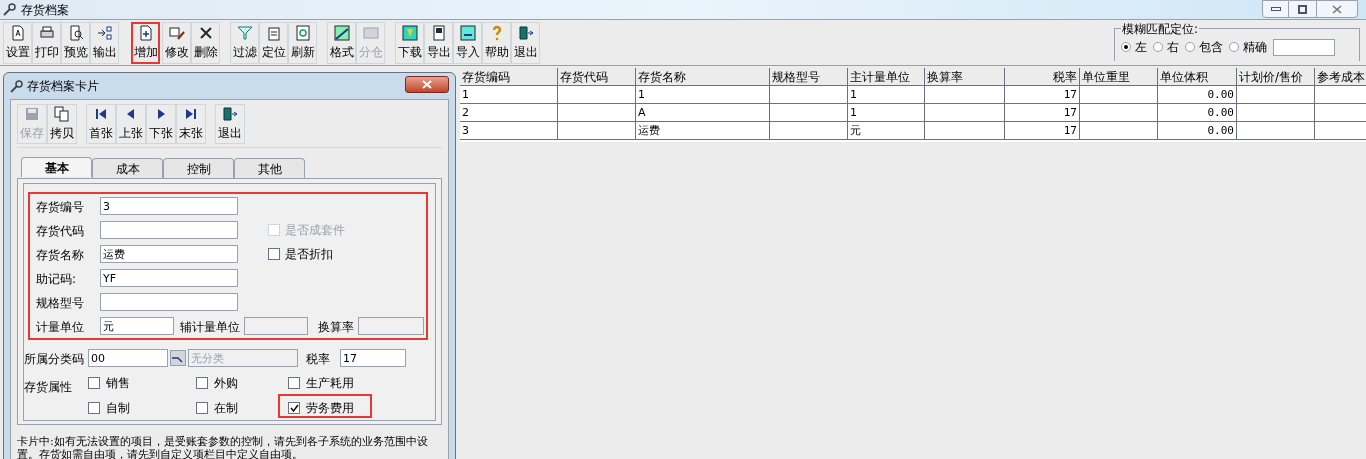  I want to click on toolbar-button: 预览, so click(75, 42).